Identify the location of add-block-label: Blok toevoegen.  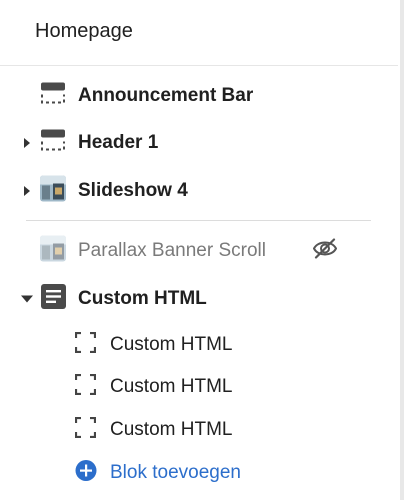
(175, 472).